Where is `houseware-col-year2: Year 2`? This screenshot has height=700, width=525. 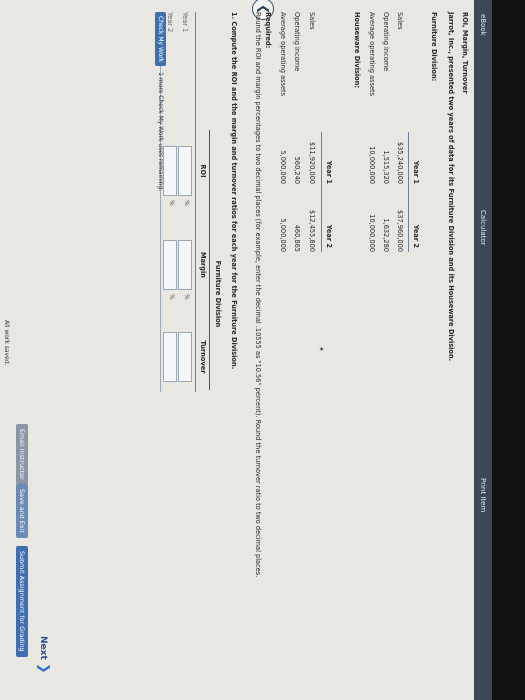
houseware-col-year2: Year 2 is located at coordinates (329, 236).